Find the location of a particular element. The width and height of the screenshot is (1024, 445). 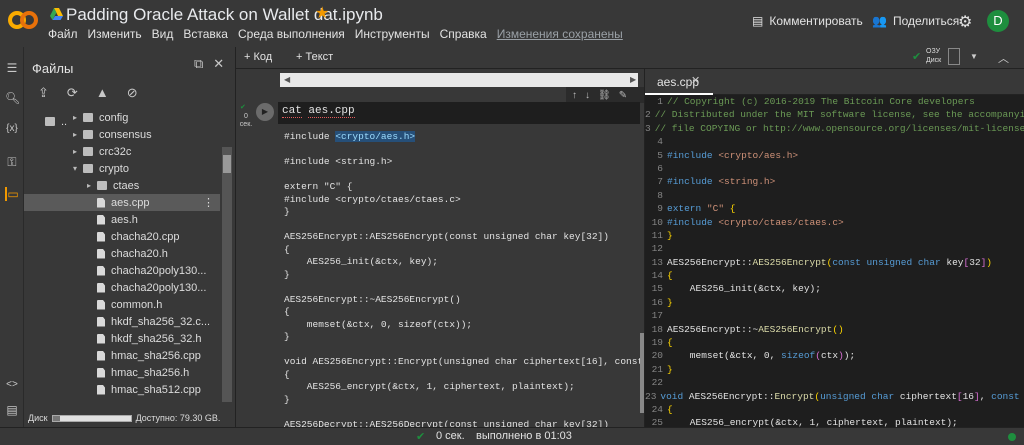

file-tree-row: chacha20.cpp is located at coordinates (122, 236).